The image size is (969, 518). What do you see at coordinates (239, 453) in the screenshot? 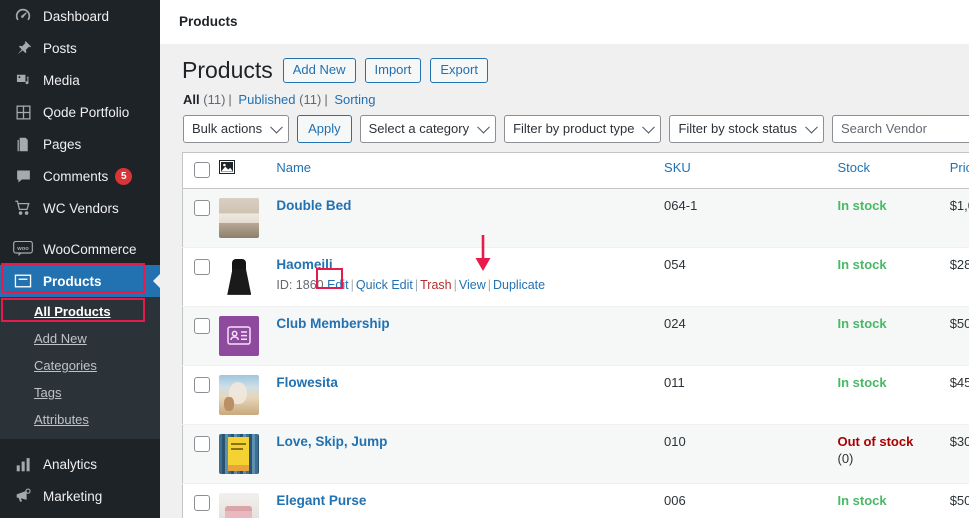
I see `book-photo` at bounding box center [239, 453].